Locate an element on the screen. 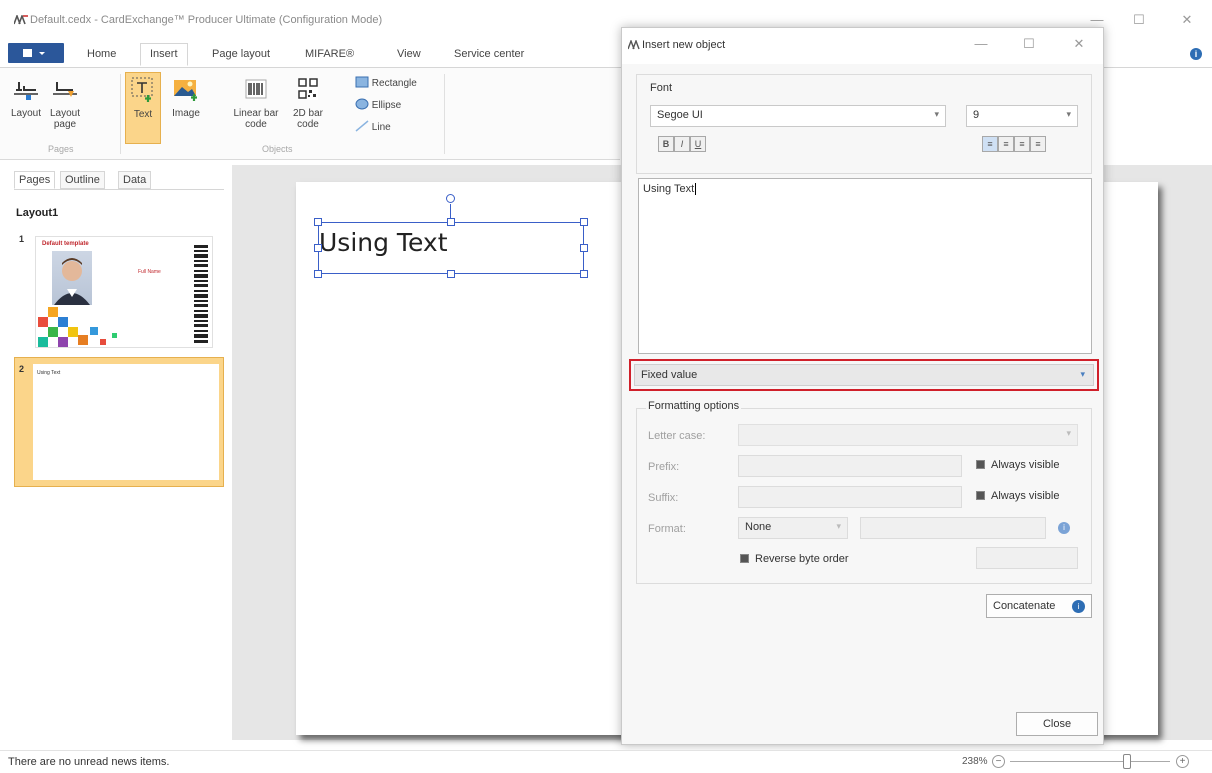 This screenshot has height=773, width=1212. concatenate-label: Concatenate is located at coordinates (1024, 606).